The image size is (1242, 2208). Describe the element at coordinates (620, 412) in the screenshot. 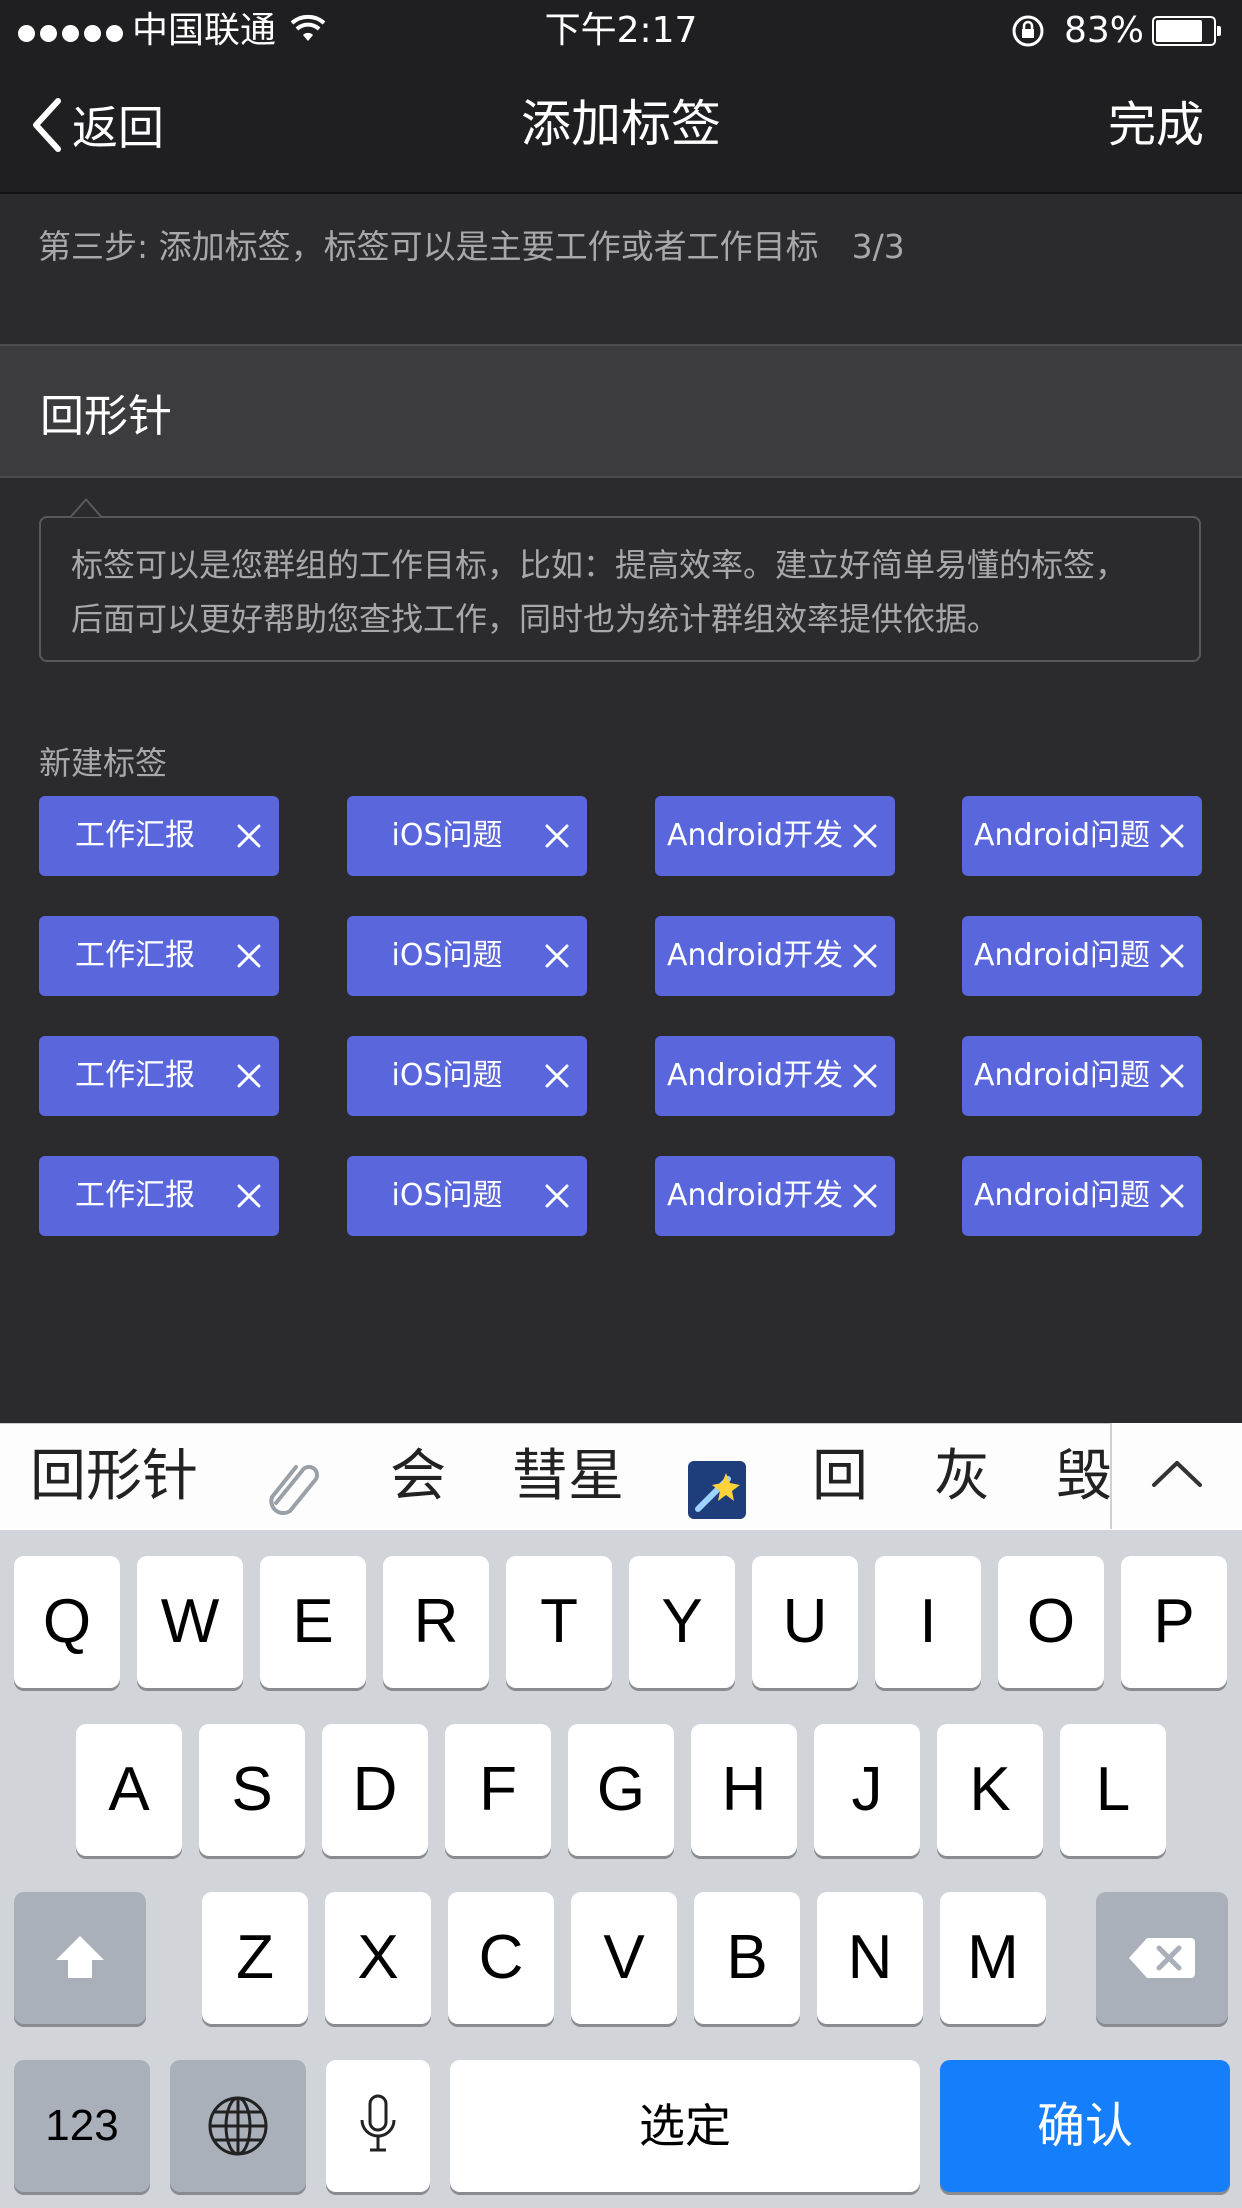

I see `tag-input` at that location.